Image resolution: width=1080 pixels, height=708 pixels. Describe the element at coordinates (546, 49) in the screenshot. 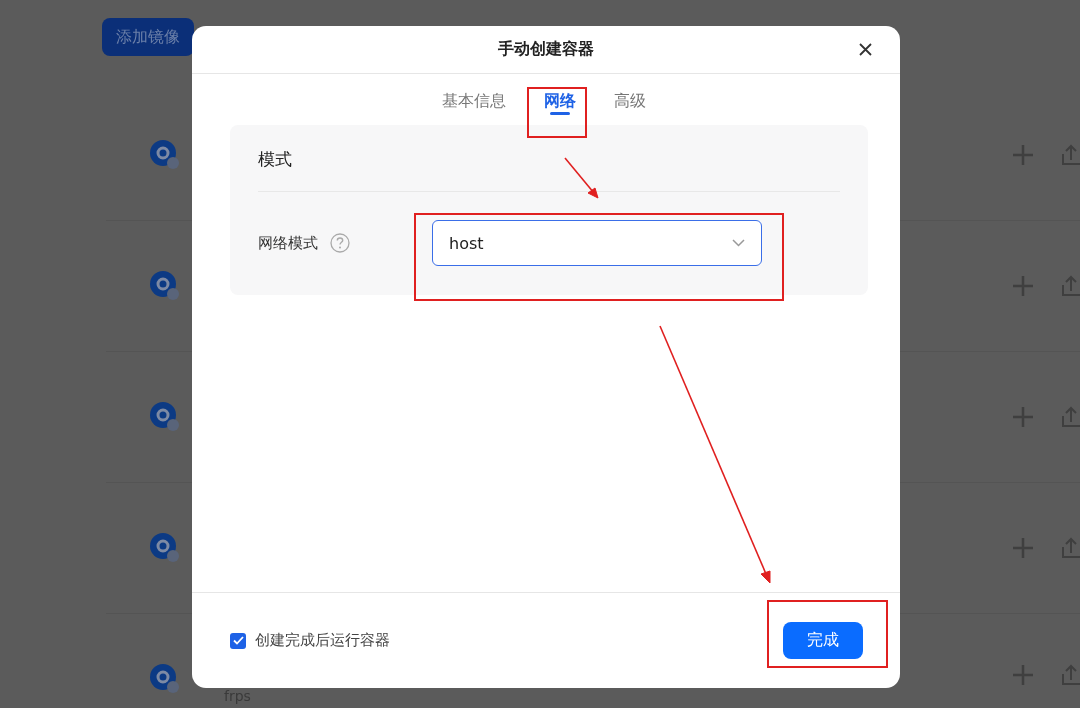

I see `dialog-title: 手动创建容器` at that location.